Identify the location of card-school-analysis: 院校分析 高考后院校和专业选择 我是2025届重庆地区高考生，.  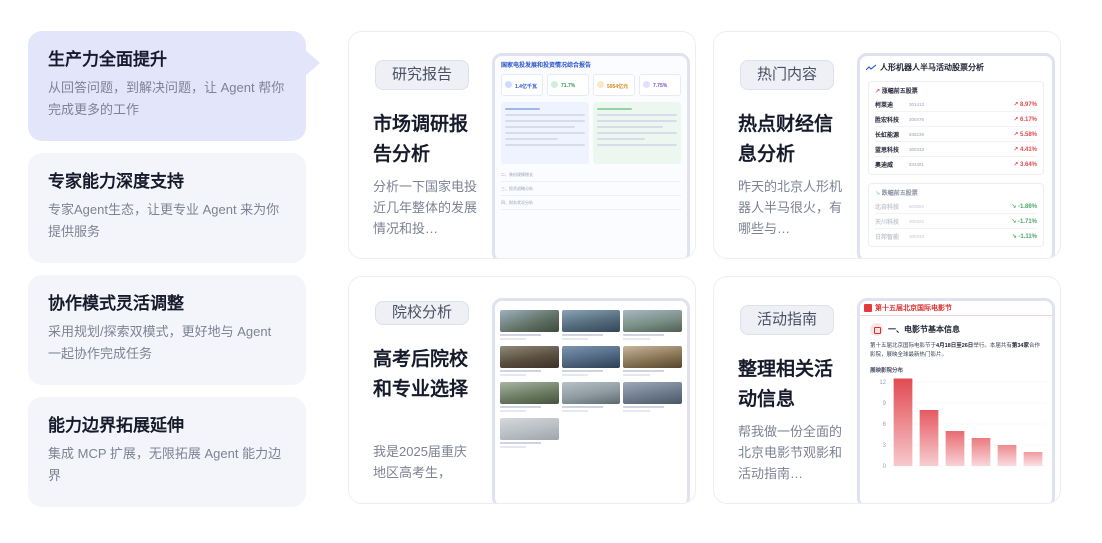
(522, 390).